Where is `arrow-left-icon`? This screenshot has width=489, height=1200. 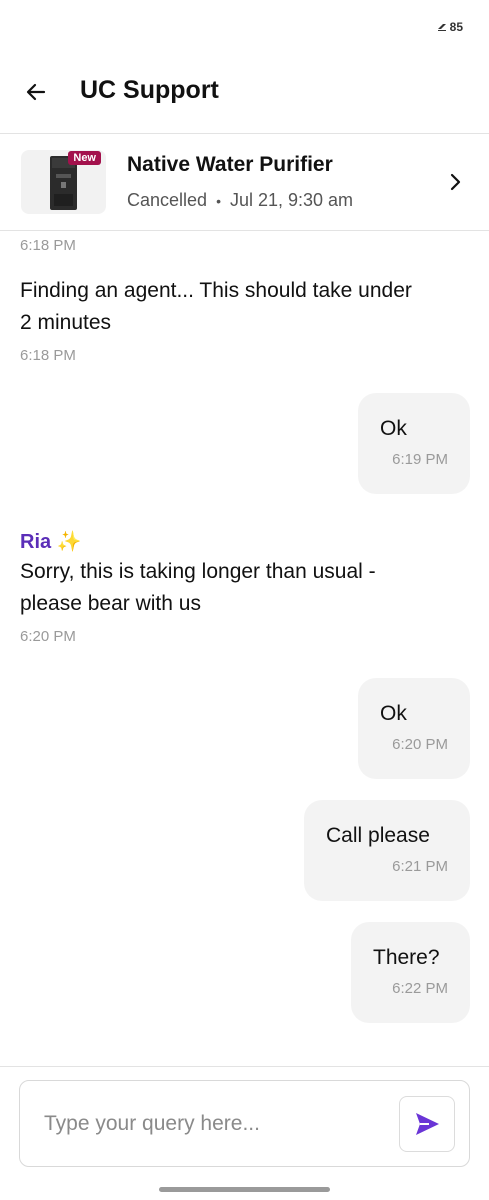 arrow-left-icon is located at coordinates (36, 92).